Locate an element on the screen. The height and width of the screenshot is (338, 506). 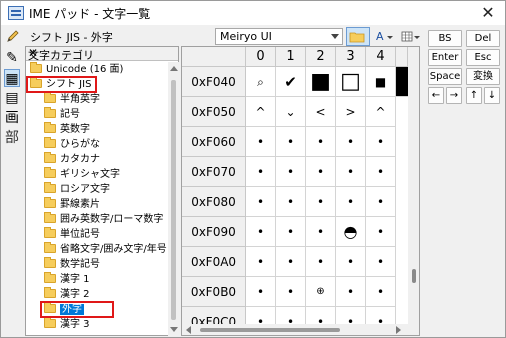
stroke-count-icon: 画 is located at coordinates (12, 118).